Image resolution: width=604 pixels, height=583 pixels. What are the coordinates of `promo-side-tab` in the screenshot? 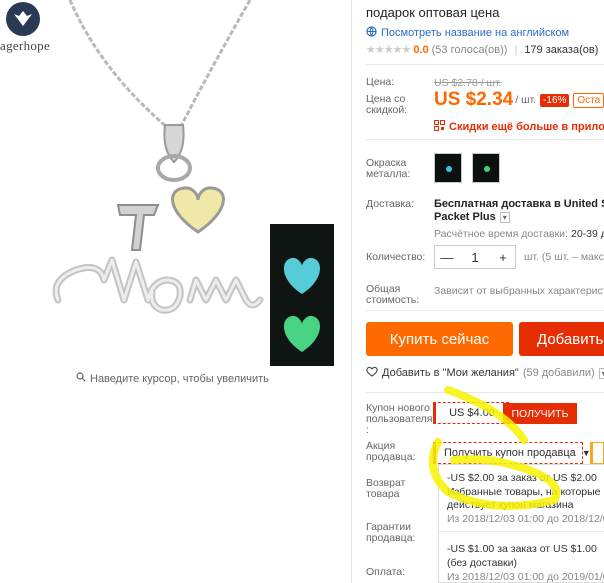 It's located at (597, 453).